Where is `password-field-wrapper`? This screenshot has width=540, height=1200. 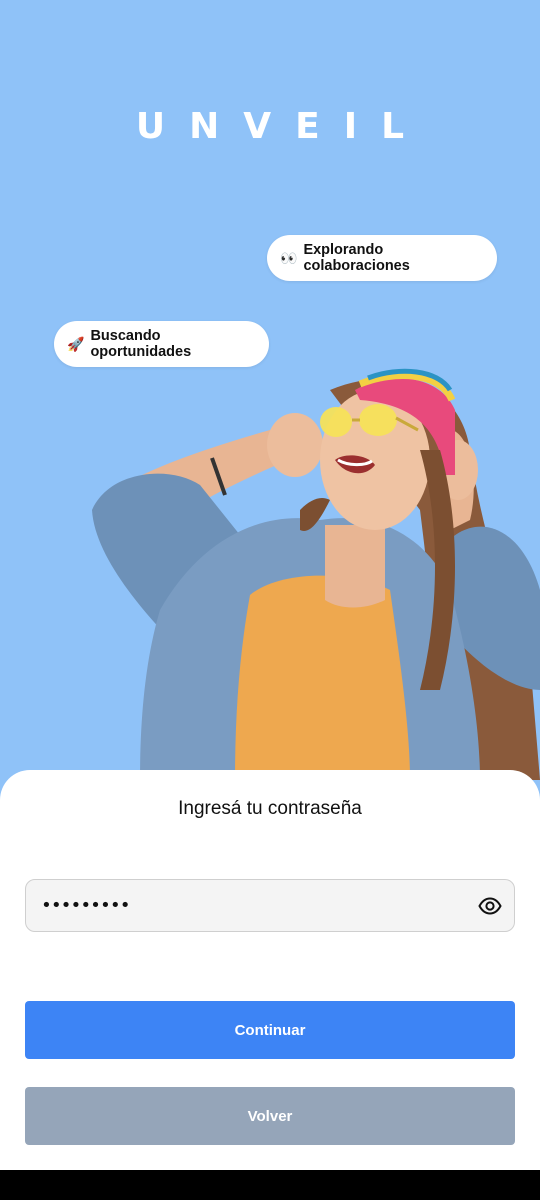 password-field-wrapper is located at coordinates (270, 905).